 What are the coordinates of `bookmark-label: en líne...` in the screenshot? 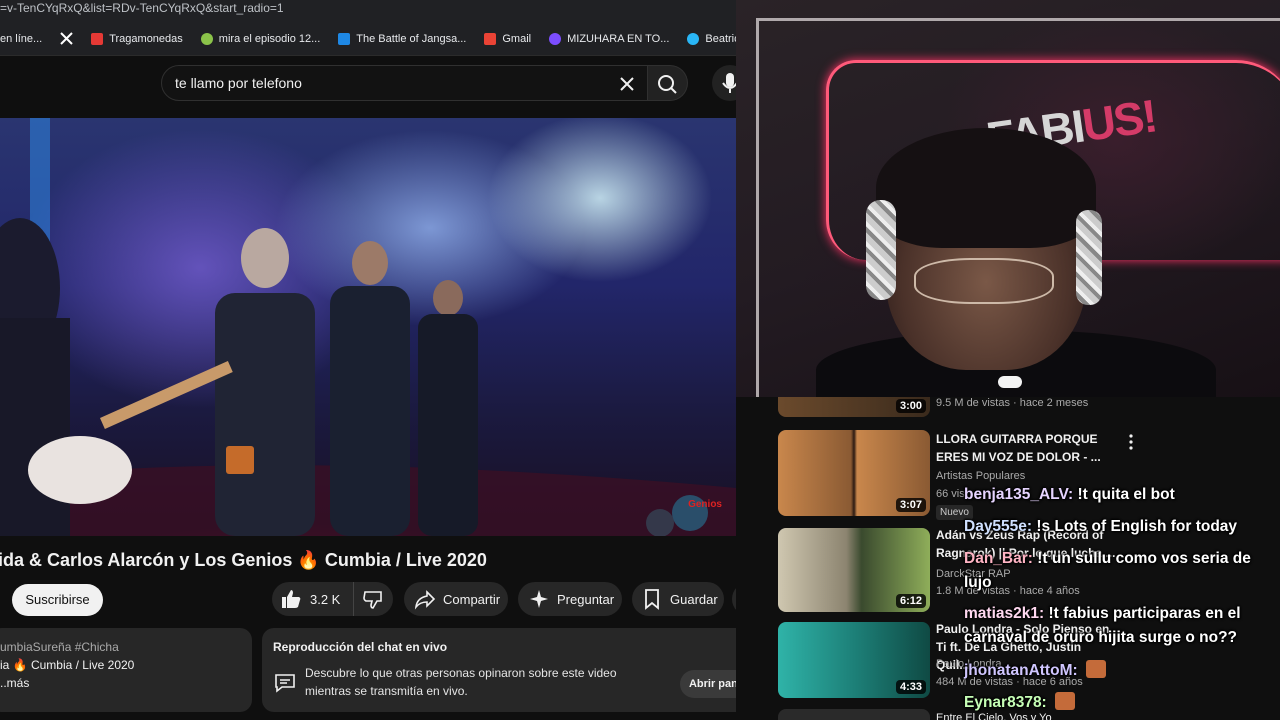 It's located at (21, 38).